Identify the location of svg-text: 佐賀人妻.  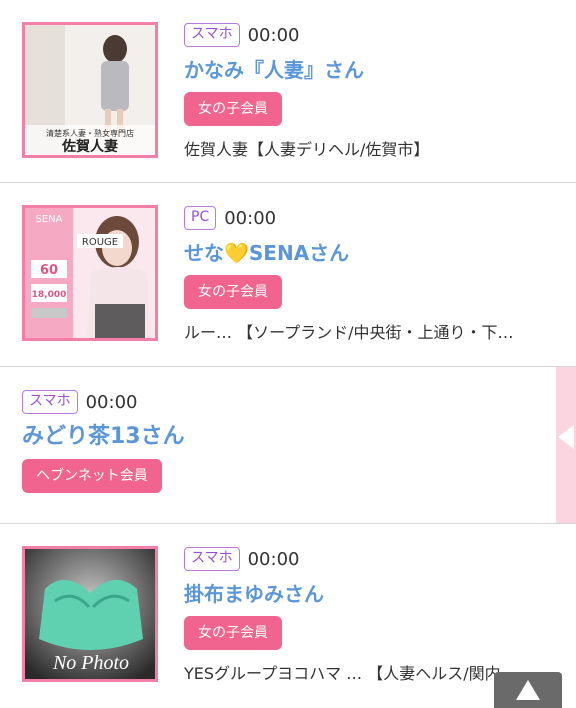
(89, 146).